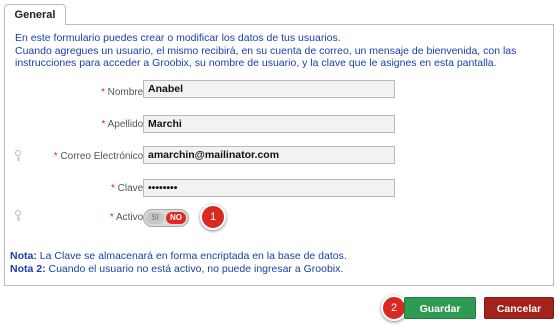  Describe the element at coordinates (213, 217) in the screenshot. I see `callout-1: 1` at that location.